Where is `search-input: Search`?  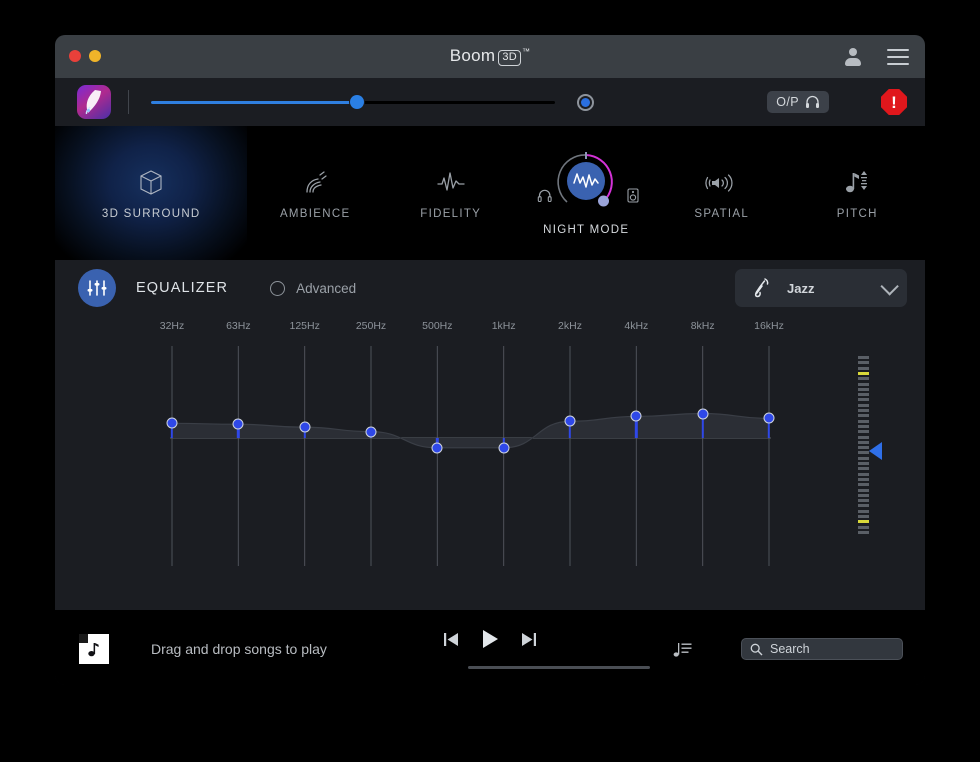
search-input: Search is located at coordinates (822, 649).